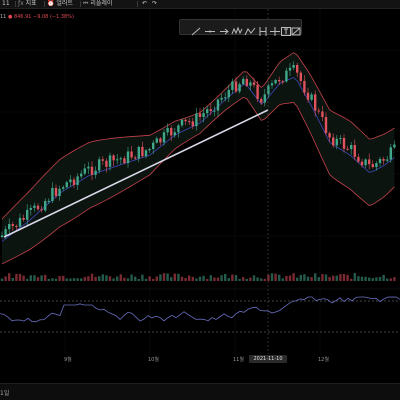 This screenshot has width=400, height=400. I want to click on interval-button: 11, so click(6, 4).